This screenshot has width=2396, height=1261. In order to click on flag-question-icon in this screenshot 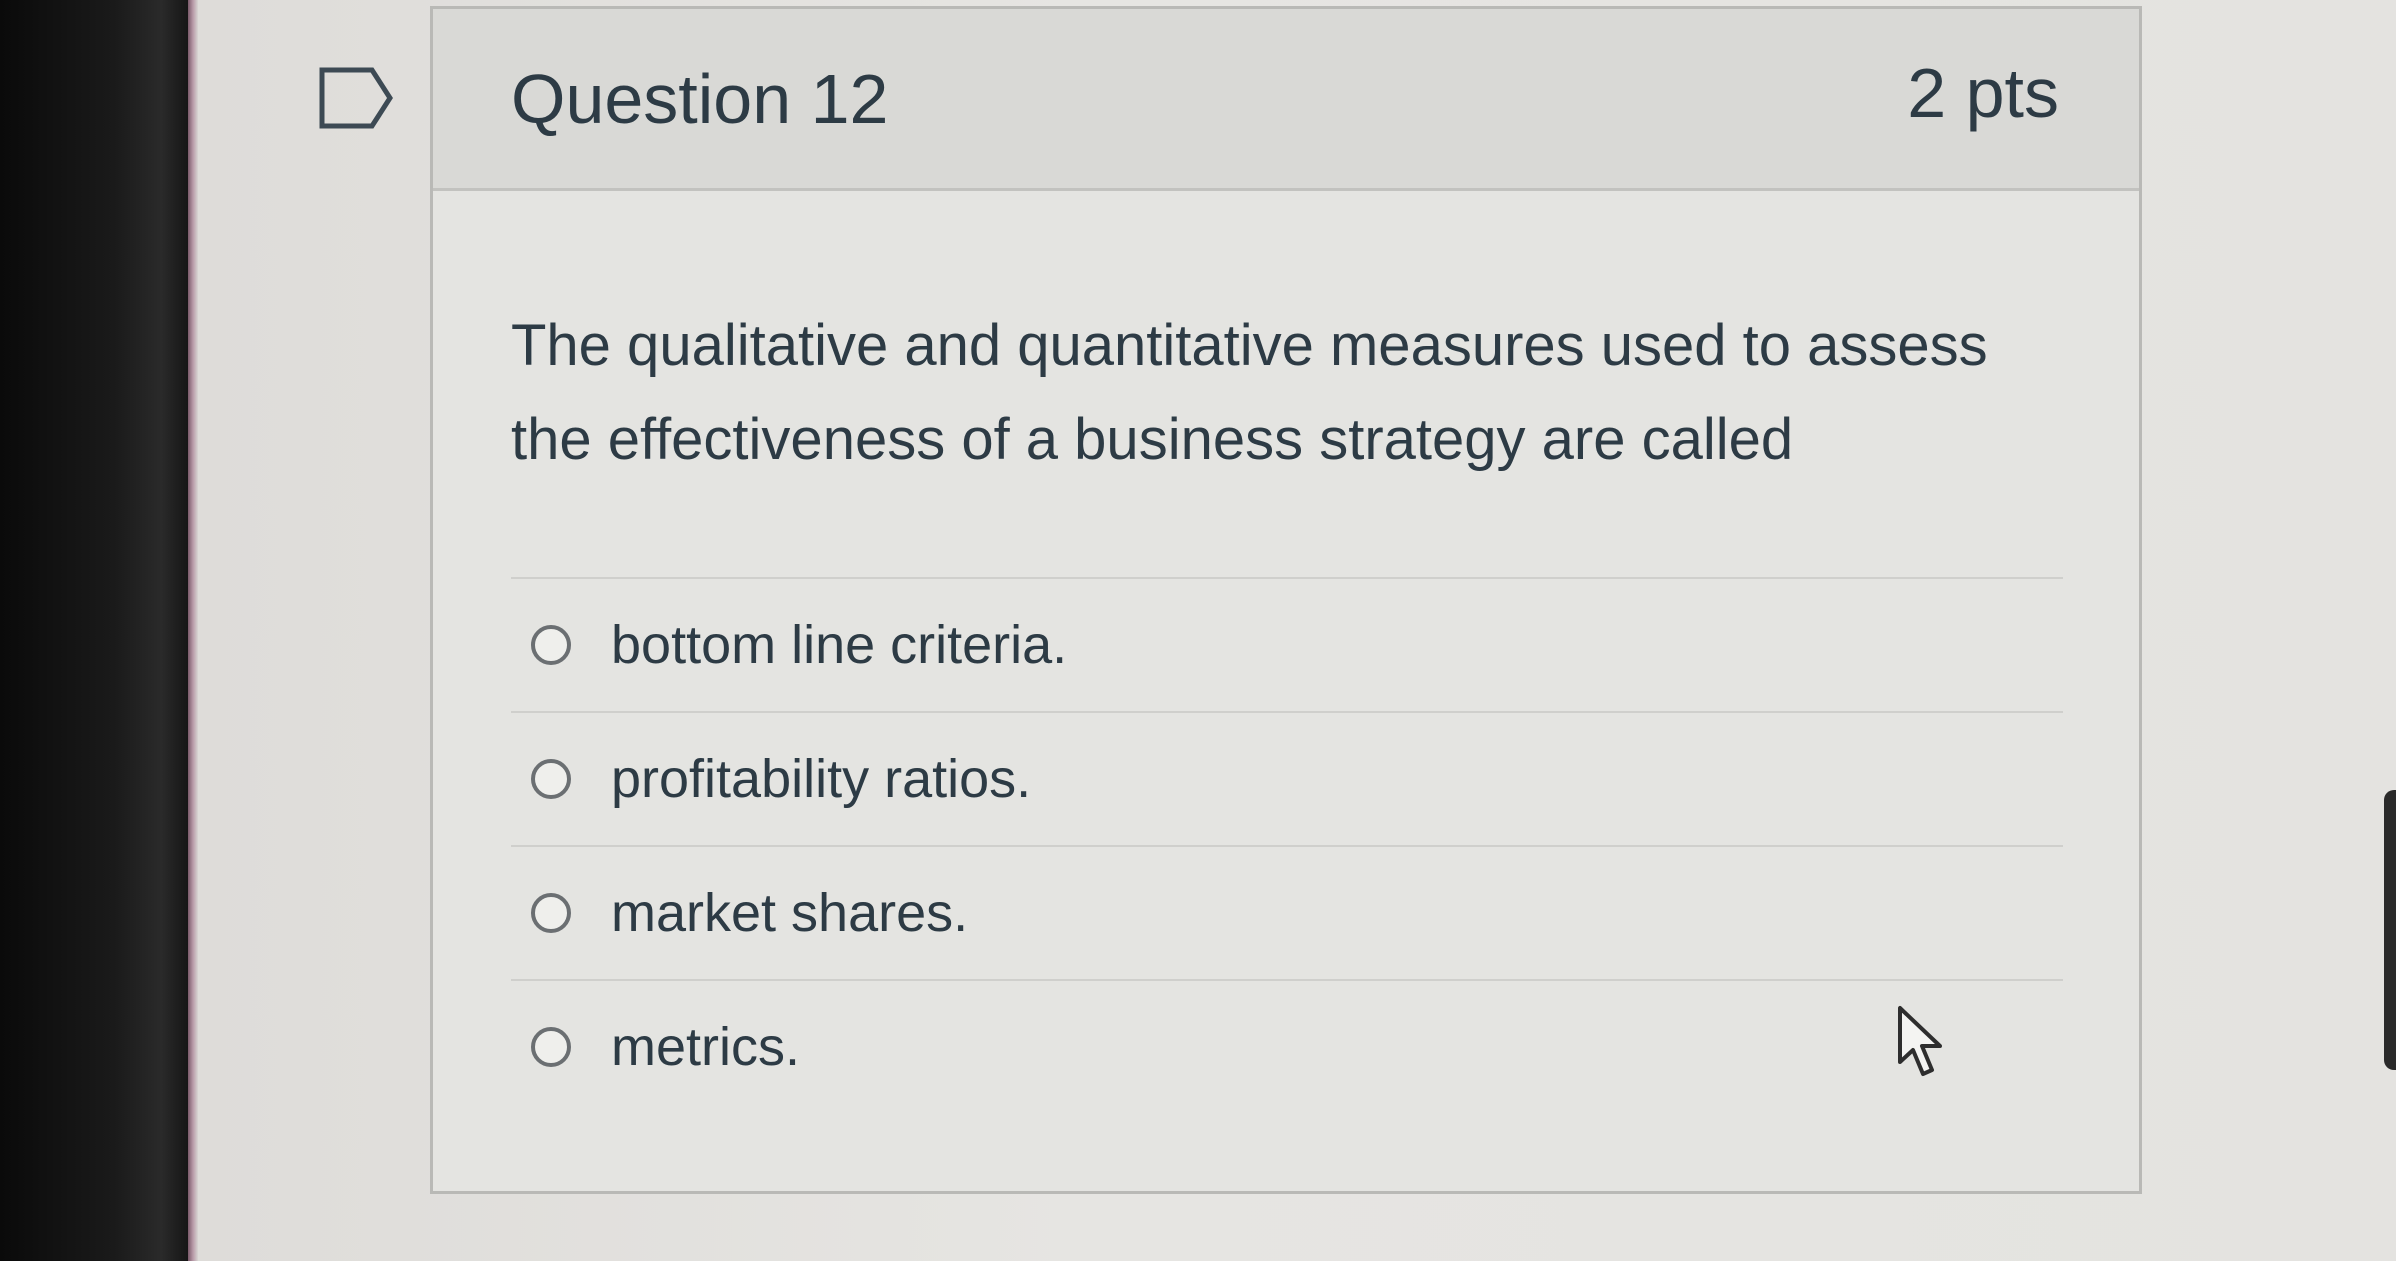, I will do `click(356, 98)`.